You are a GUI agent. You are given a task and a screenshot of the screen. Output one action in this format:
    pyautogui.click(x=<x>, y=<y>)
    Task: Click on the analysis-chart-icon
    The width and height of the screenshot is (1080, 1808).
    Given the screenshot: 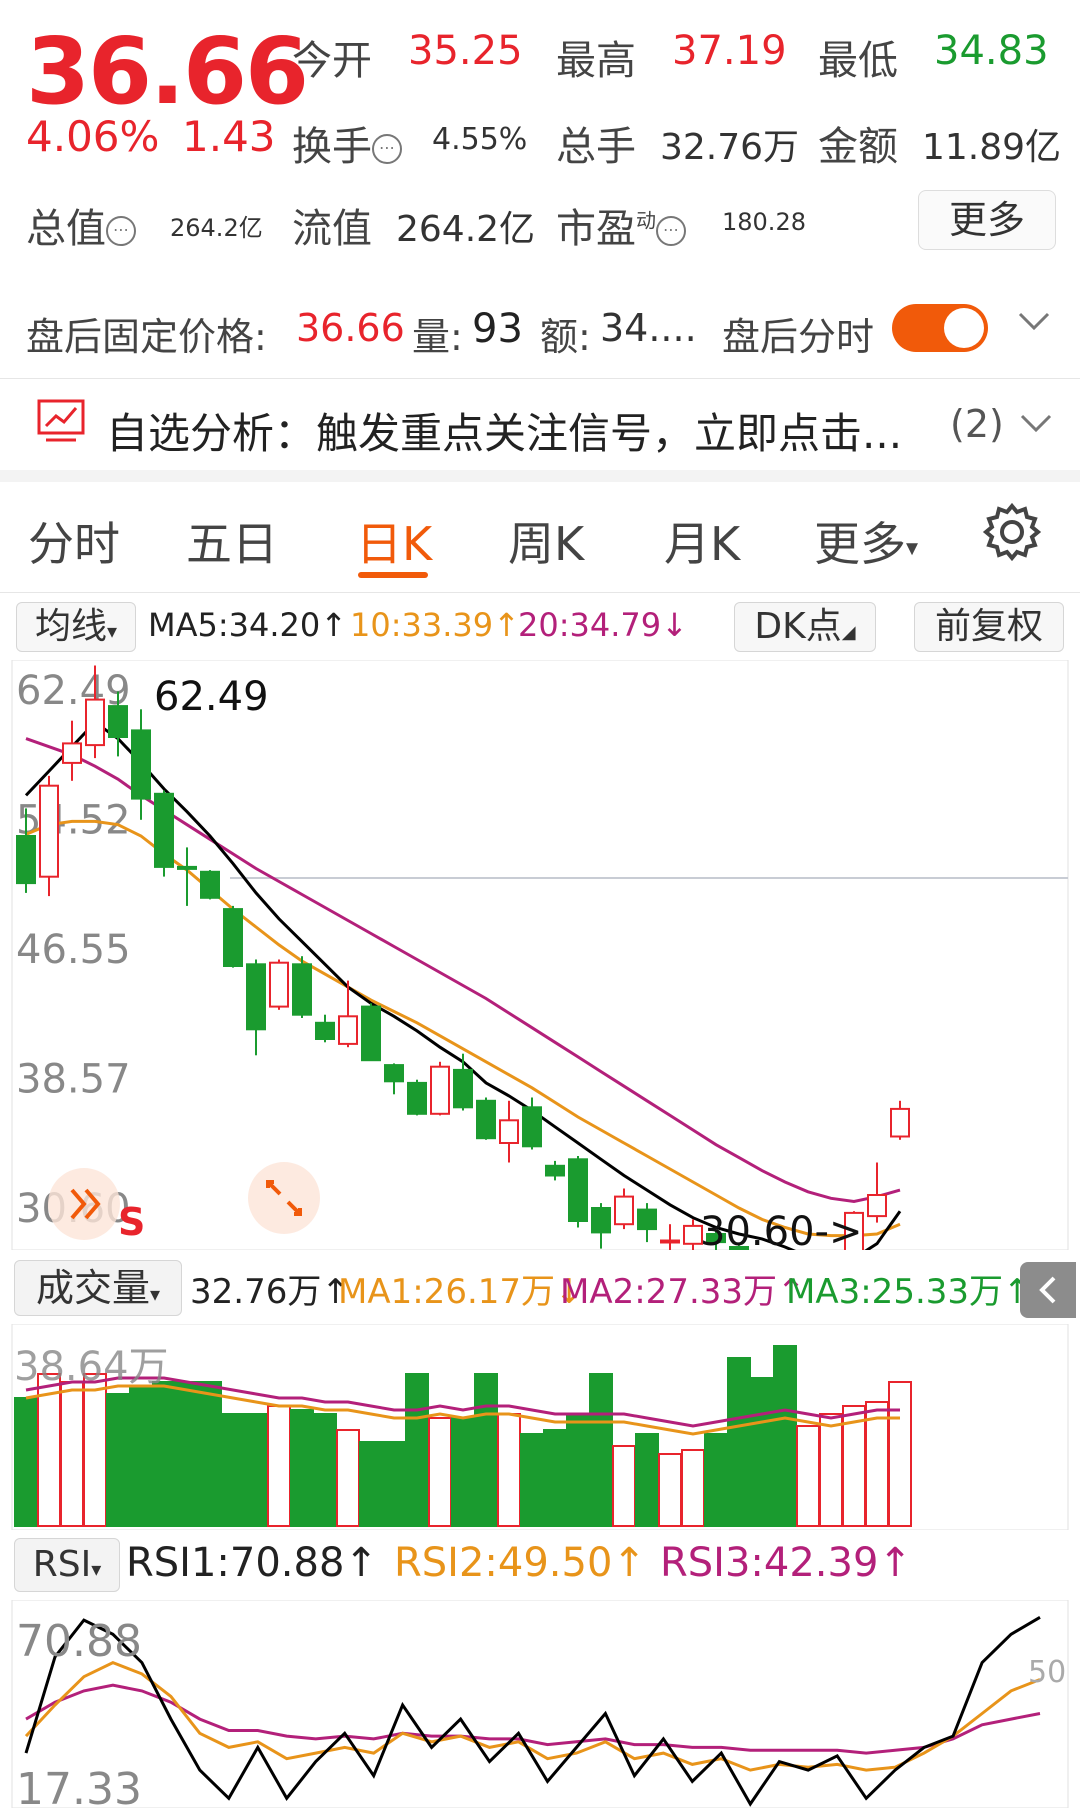 What is the action you would take?
    pyautogui.click(x=61, y=423)
    